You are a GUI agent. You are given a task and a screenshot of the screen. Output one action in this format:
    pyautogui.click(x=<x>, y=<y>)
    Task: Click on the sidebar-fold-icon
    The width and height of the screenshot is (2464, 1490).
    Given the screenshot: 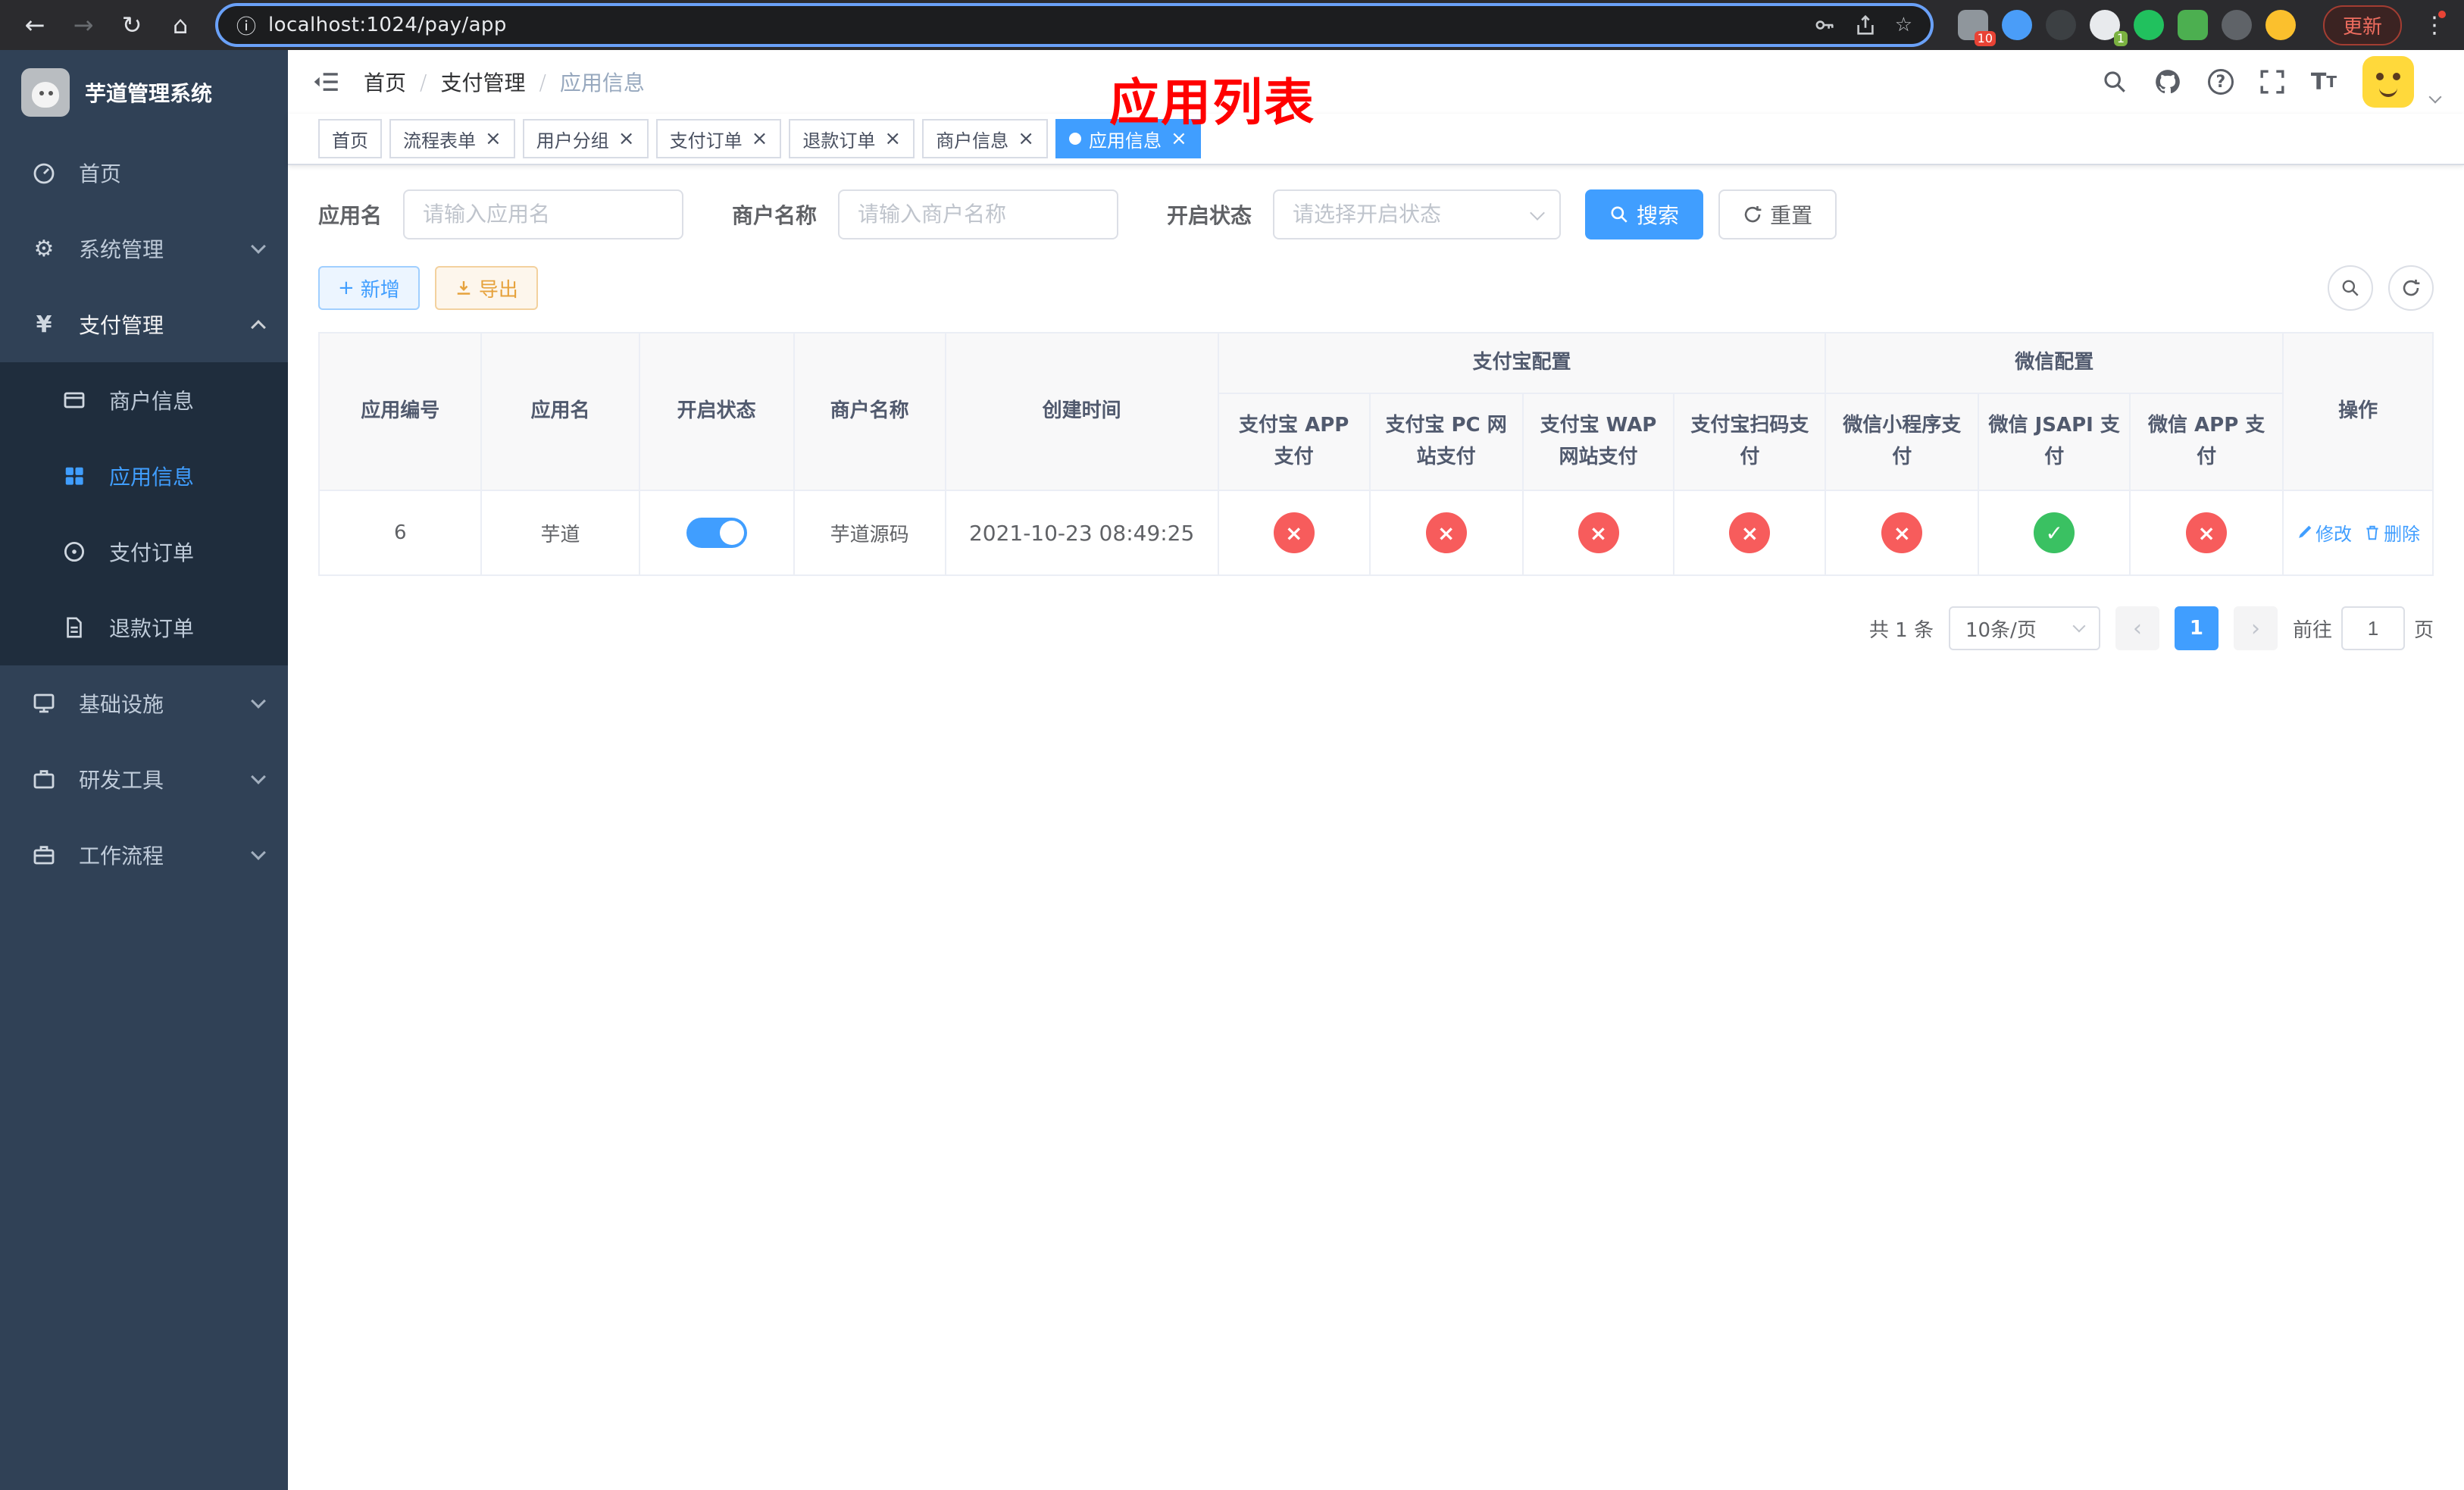 What is the action you would take?
    pyautogui.click(x=325, y=81)
    